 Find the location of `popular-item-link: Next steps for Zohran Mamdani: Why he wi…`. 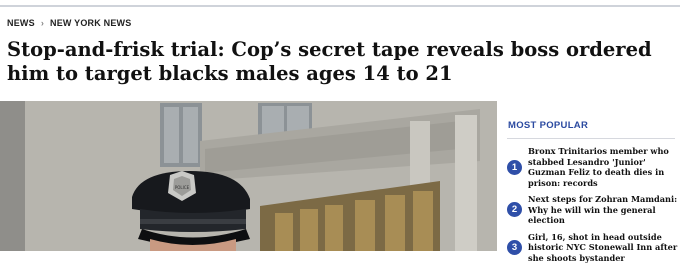

popular-item-link: Next steps for Zohran Mamdani: Why he wi… is located at coordinates (603, 210).